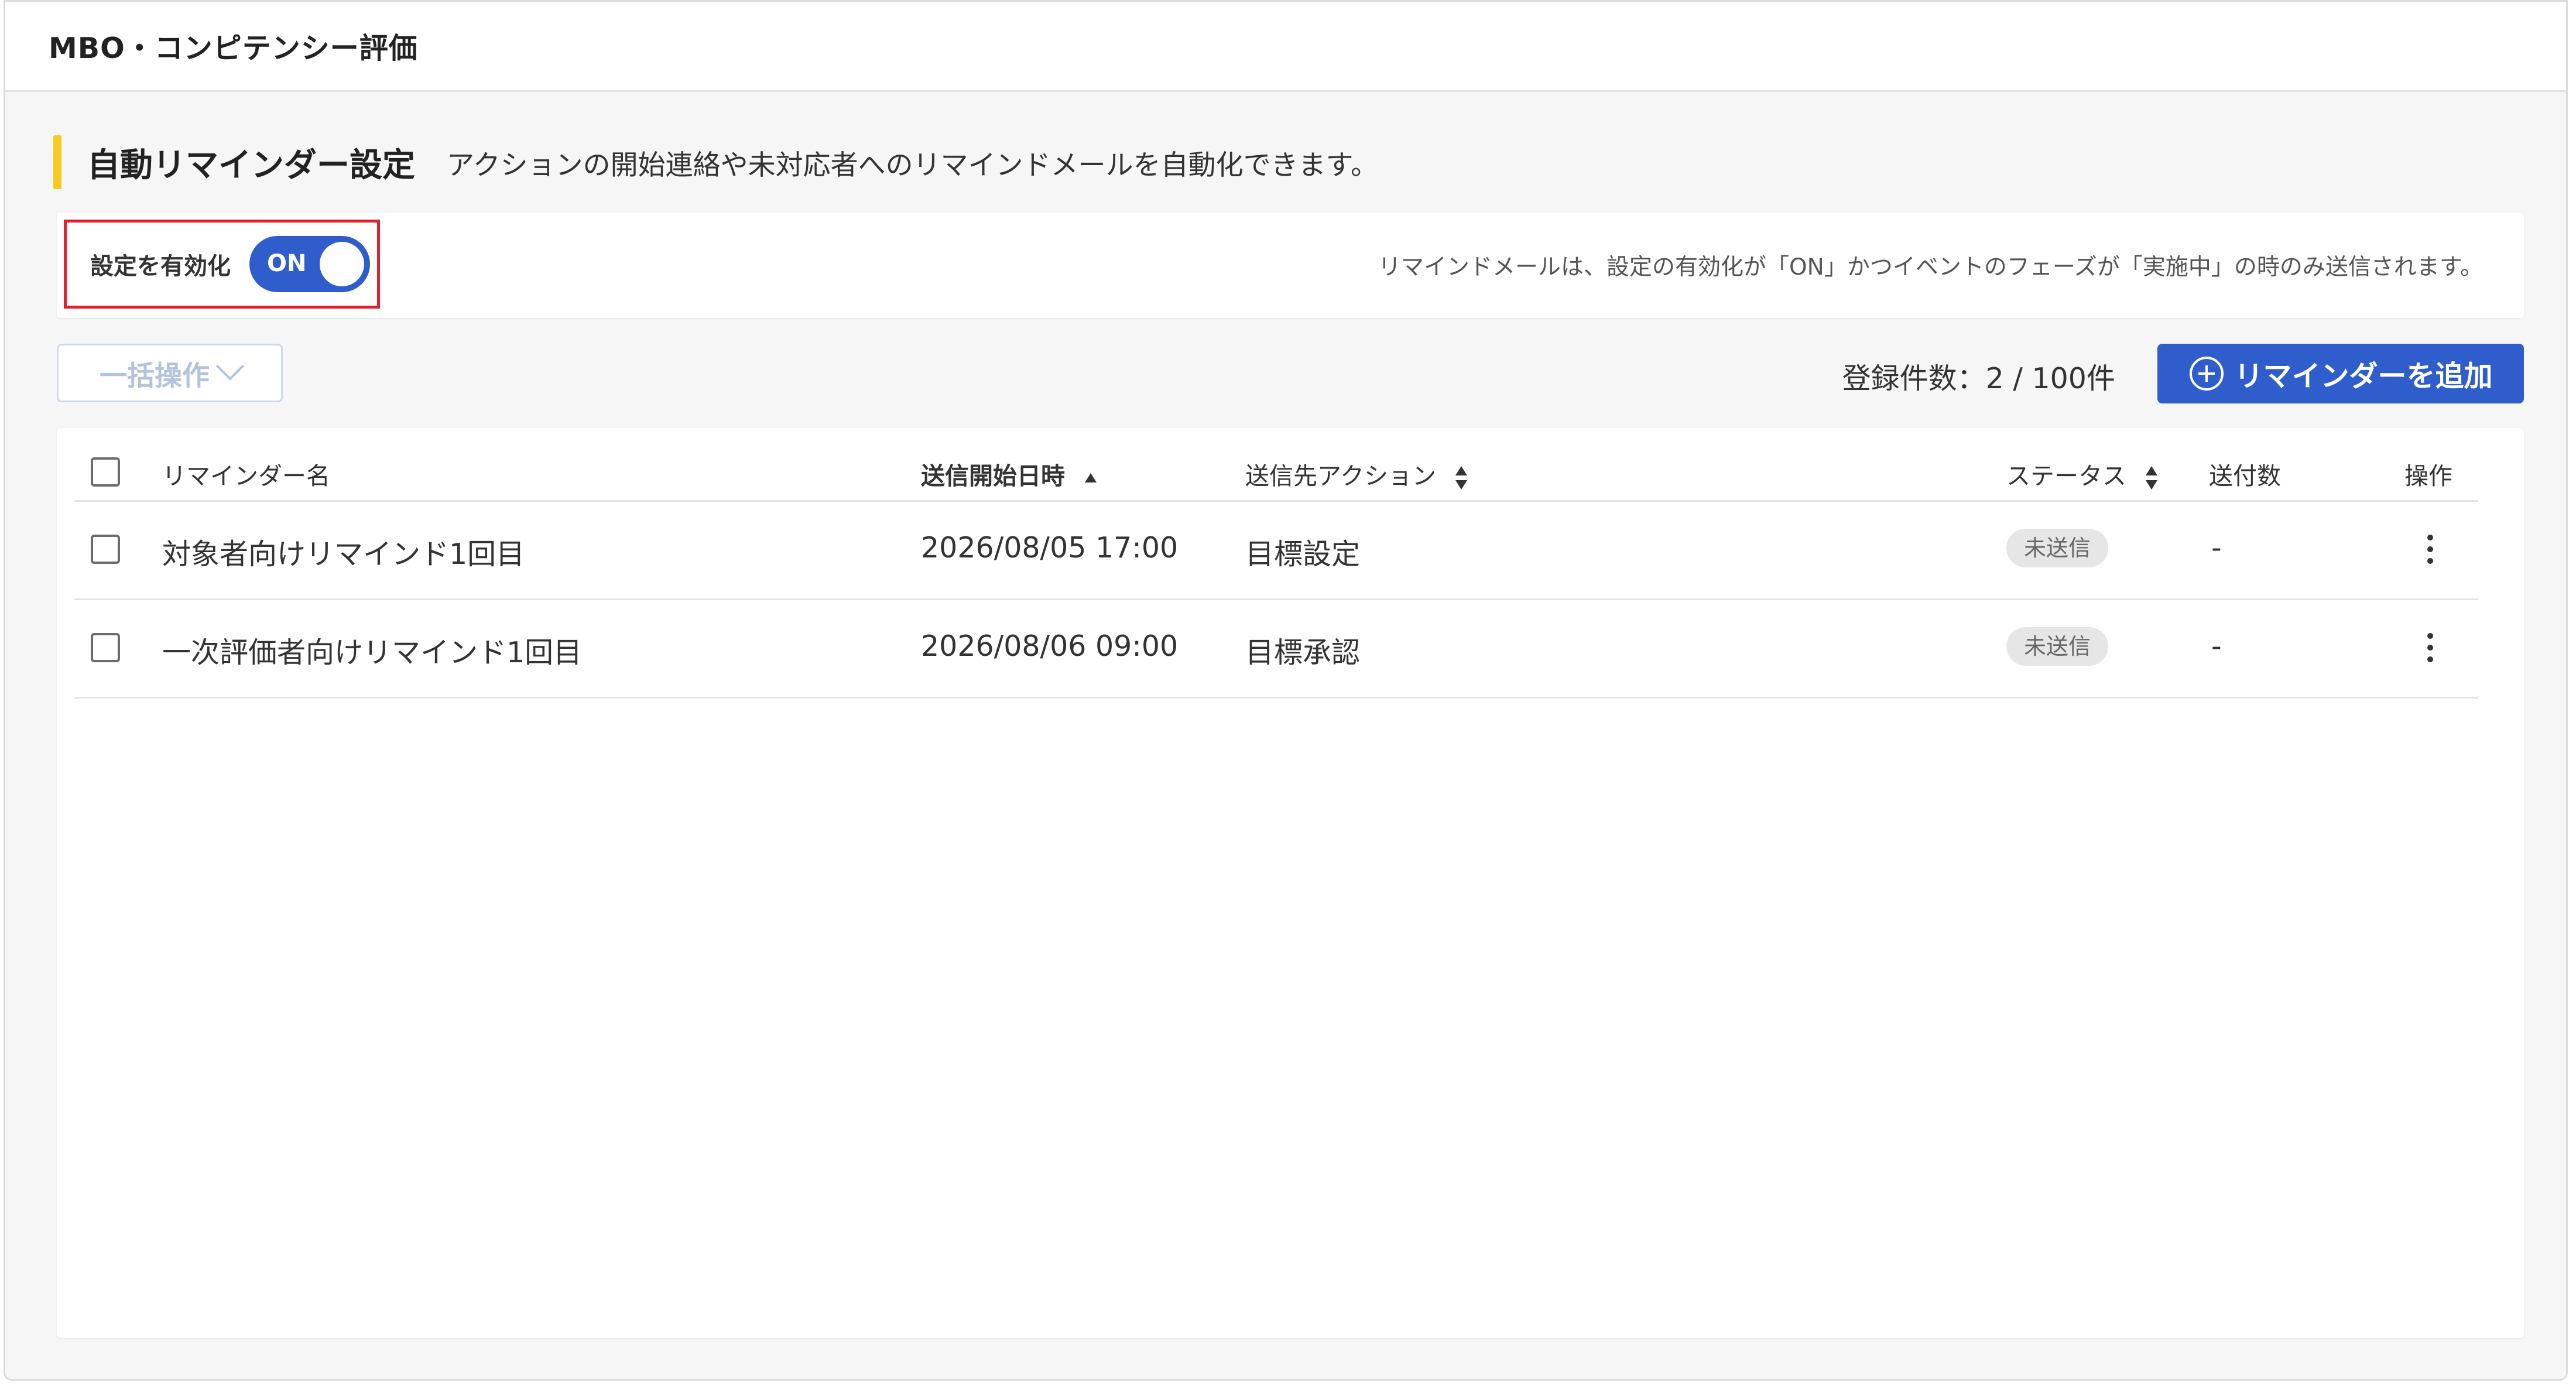 This screenshot has width=2576, height=1386. I want to click on target-action: 目標承認, so click(1303, 652).